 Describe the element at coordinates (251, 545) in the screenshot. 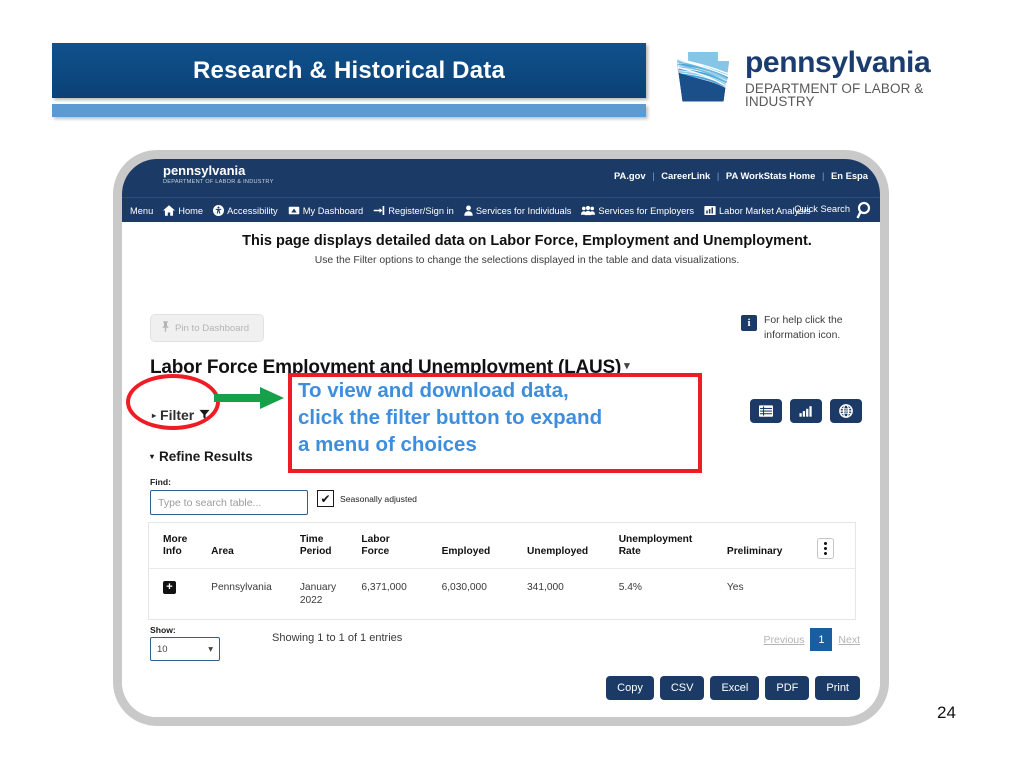

I see `column-header-area: Area` at that location.